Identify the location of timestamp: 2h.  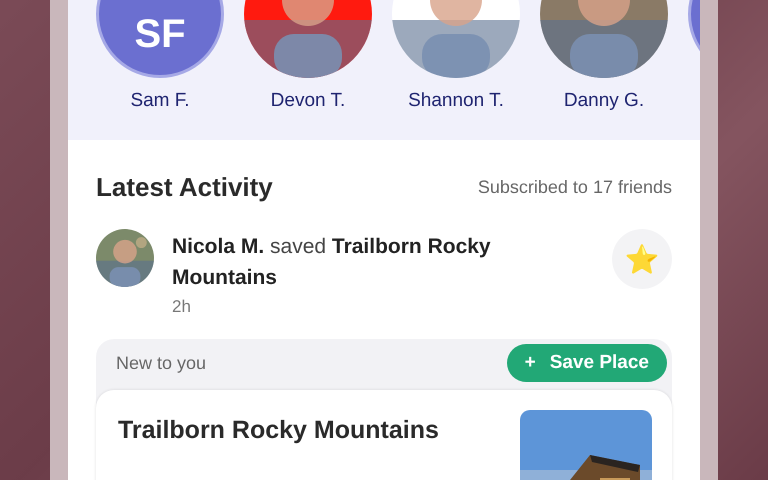
(182, 307).